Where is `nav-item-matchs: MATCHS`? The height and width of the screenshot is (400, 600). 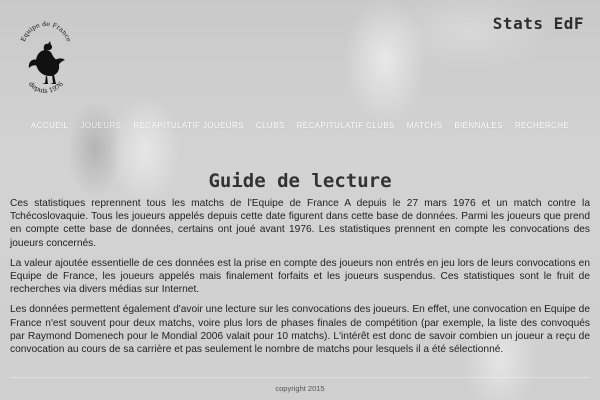
nav-item-matchs: MATCHS is located at coordinates (425, 125).